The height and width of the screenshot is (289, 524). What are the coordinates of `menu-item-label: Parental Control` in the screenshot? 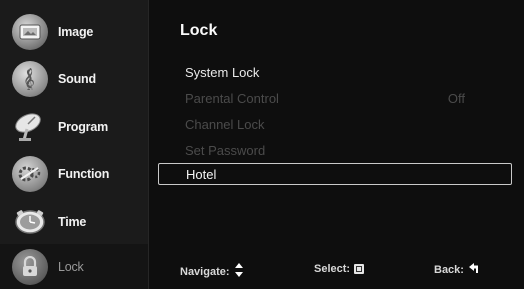 It's located at (232, 98).